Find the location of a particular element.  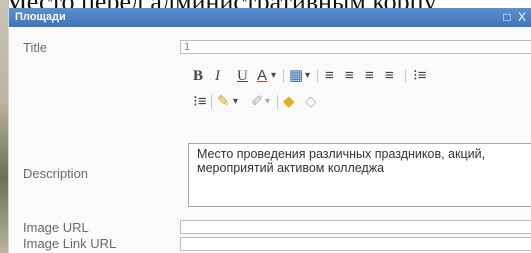

link-dropdown-icon: ▾ is located at coordinates (235, 102).